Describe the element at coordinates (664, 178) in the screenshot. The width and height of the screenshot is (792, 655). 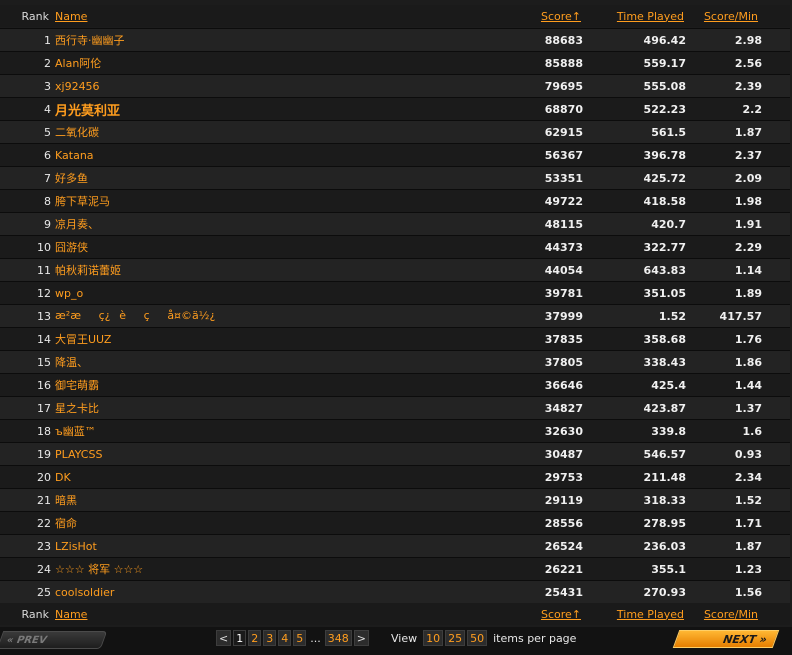
I see `time-played-cell: 425.72` at that location.